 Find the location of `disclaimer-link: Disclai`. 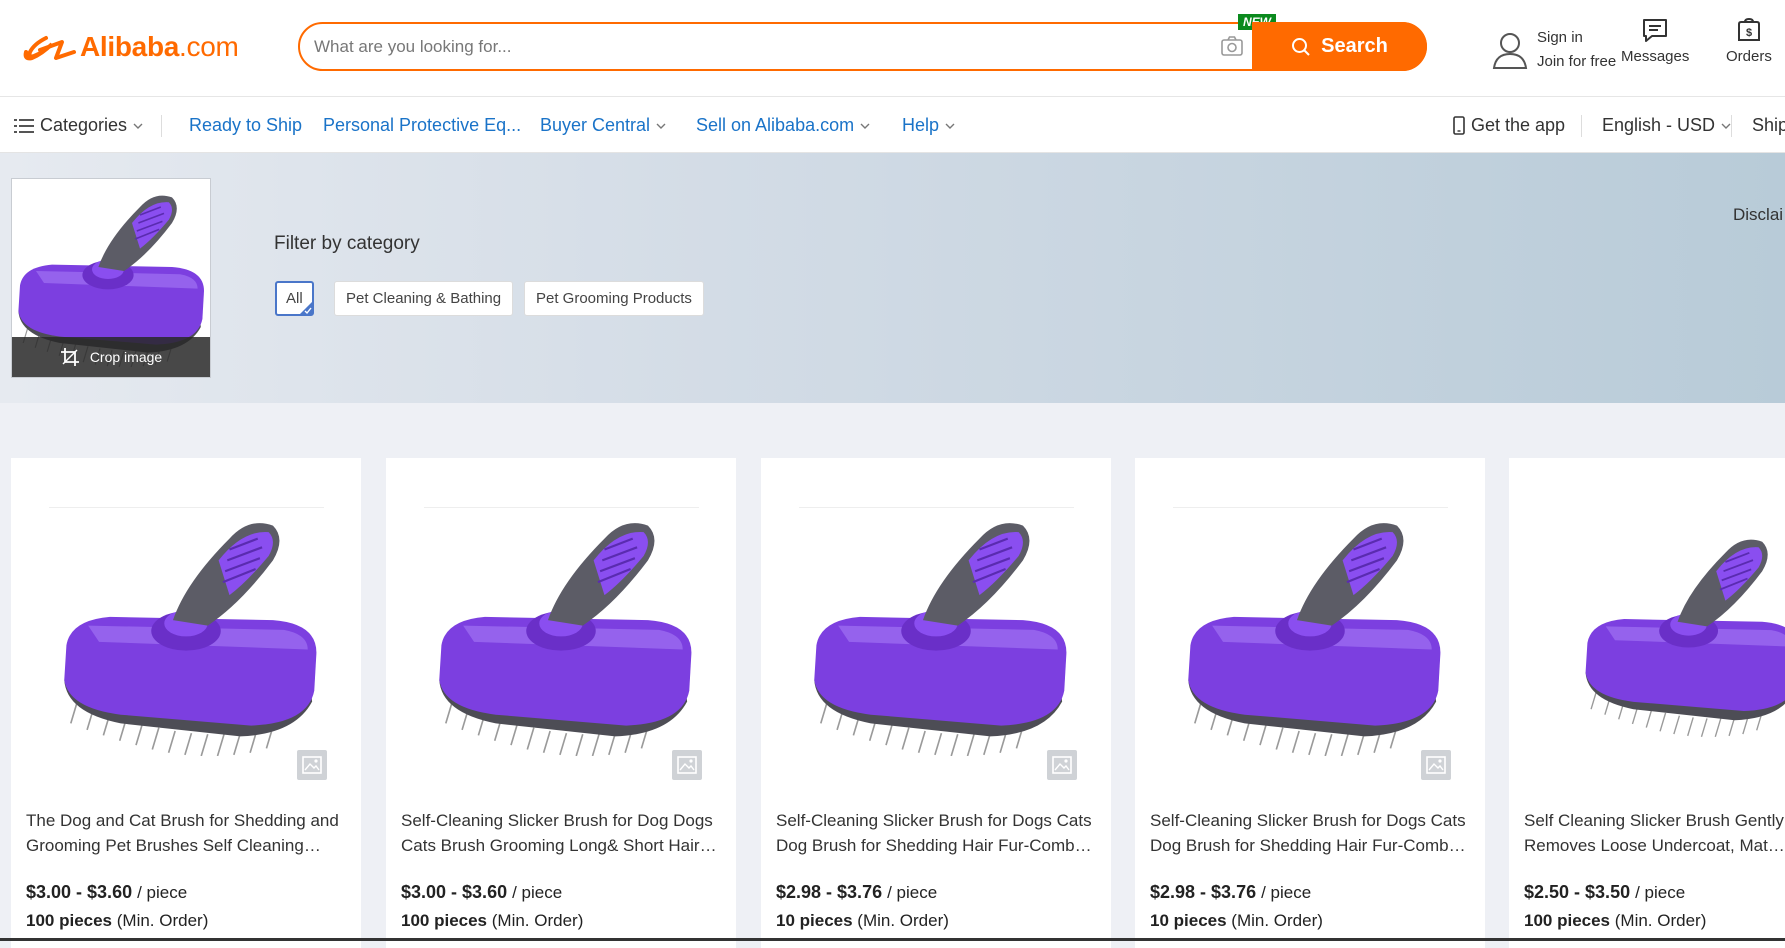

disclaimer-link: Disclai is located at coordinates (1758, 215).